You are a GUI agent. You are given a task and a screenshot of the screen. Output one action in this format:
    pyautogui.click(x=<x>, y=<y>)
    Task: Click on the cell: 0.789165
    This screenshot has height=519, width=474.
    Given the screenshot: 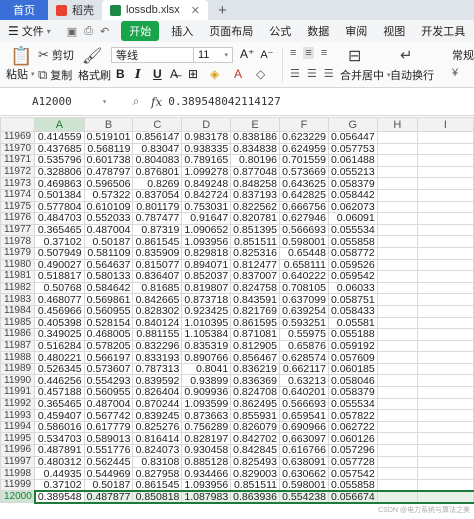 What is the action you would take?
    pyautogui.click(x=206, y=160)
    